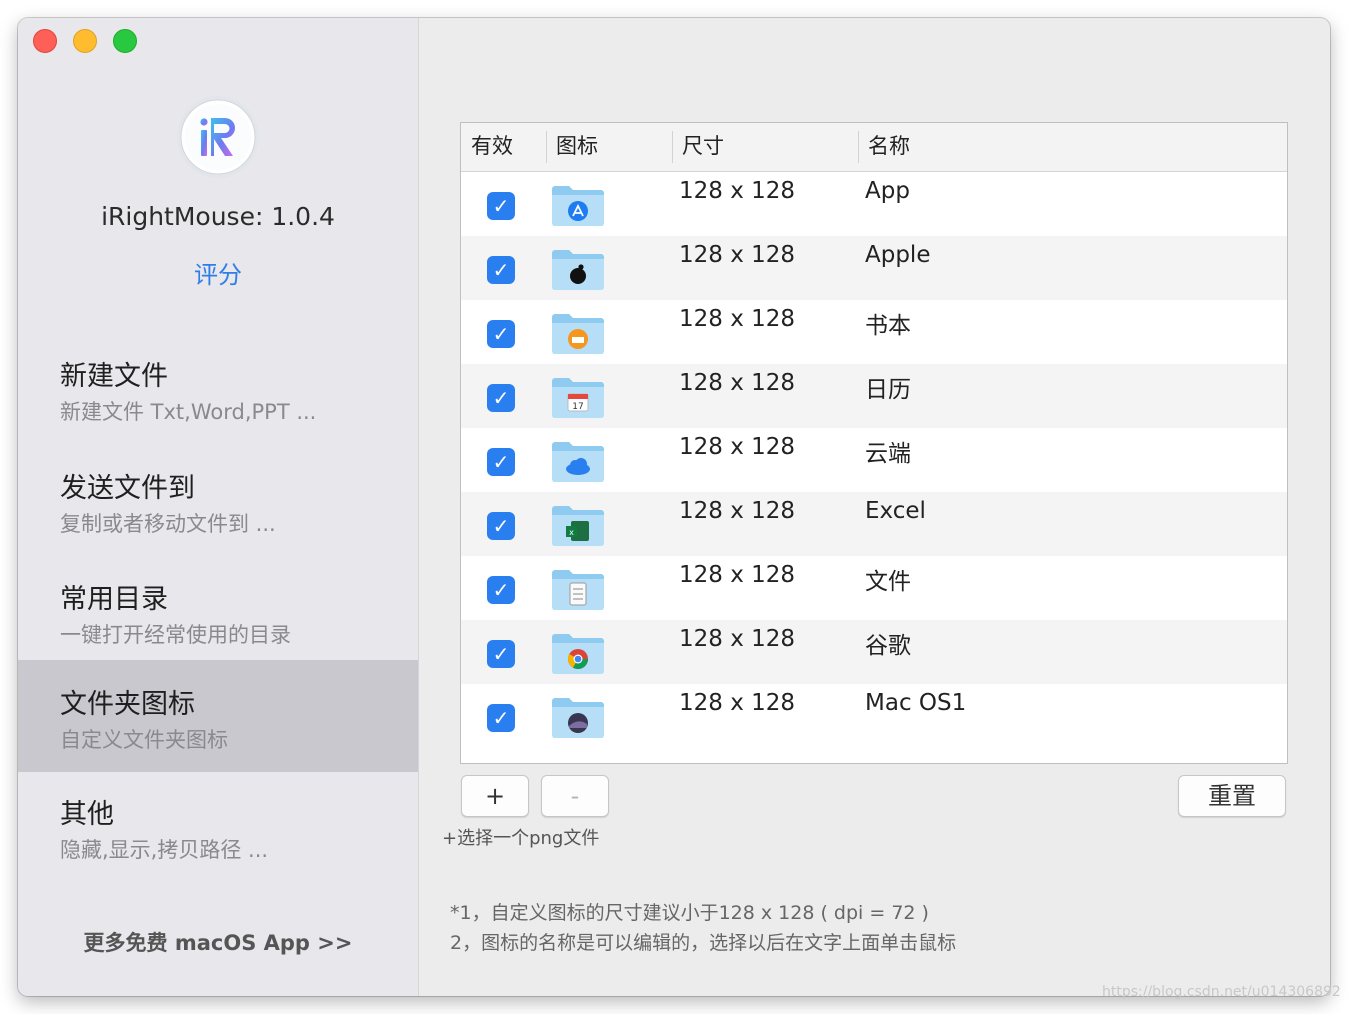 This screenshot has height=1014, width=1348. Describe the element at coordinates (127, 488) in the screenshot. I see `sidebar-nav-title: 发送文件到` at that location.